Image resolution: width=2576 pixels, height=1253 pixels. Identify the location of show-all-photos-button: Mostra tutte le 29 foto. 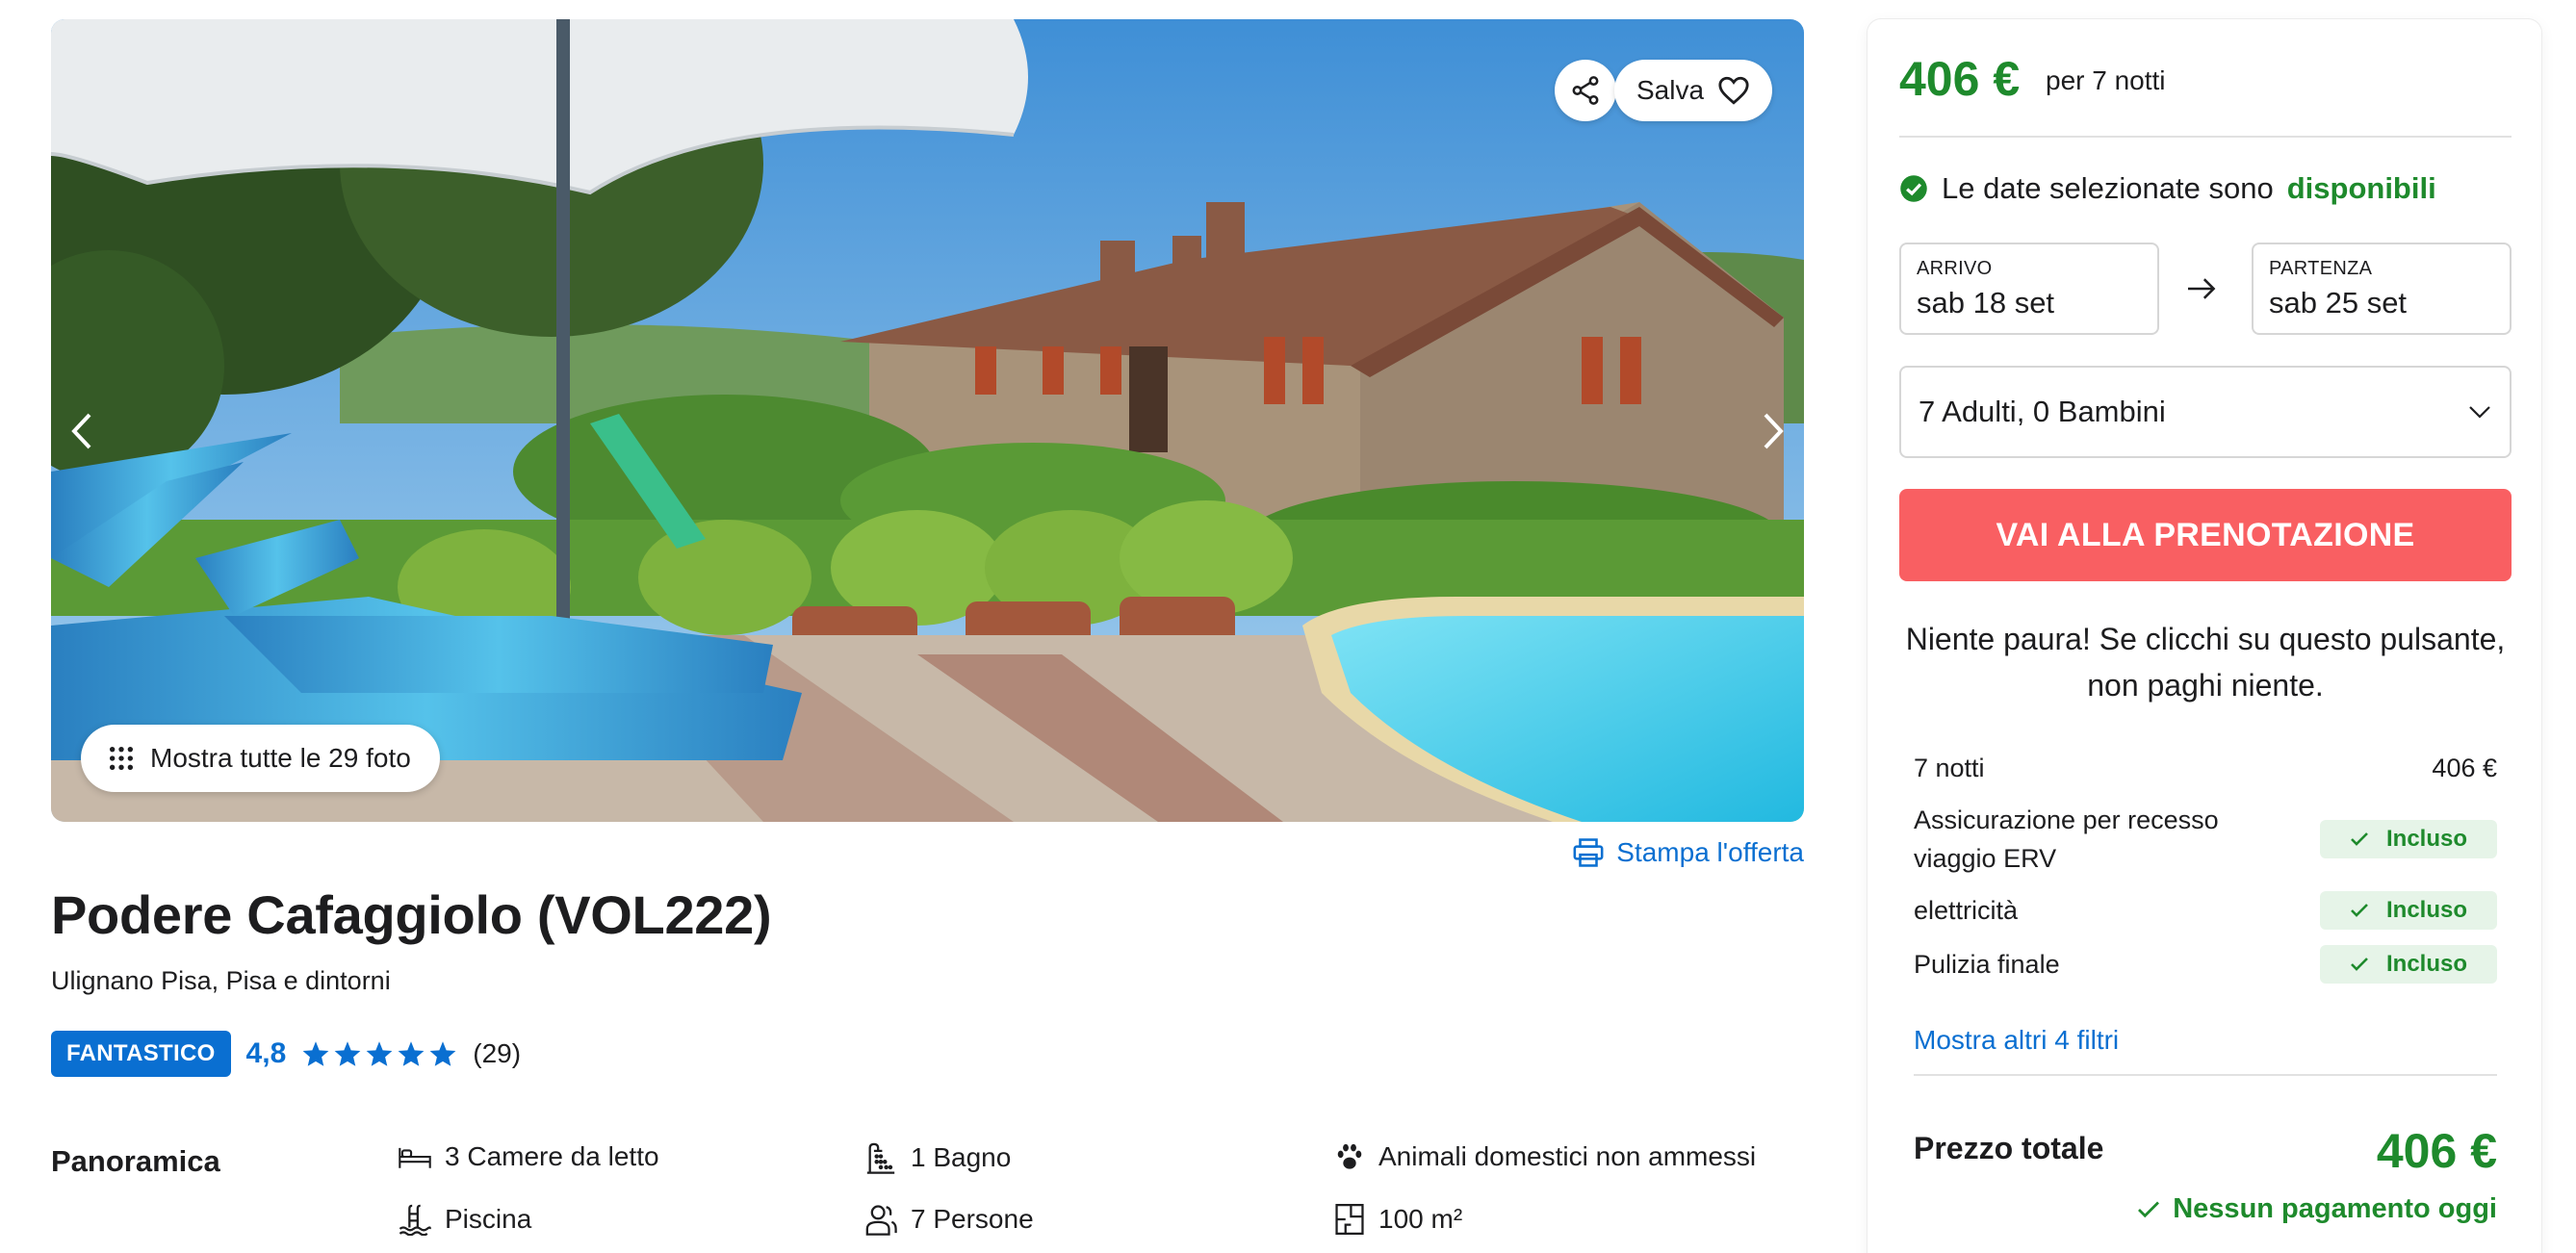
(261, 758).